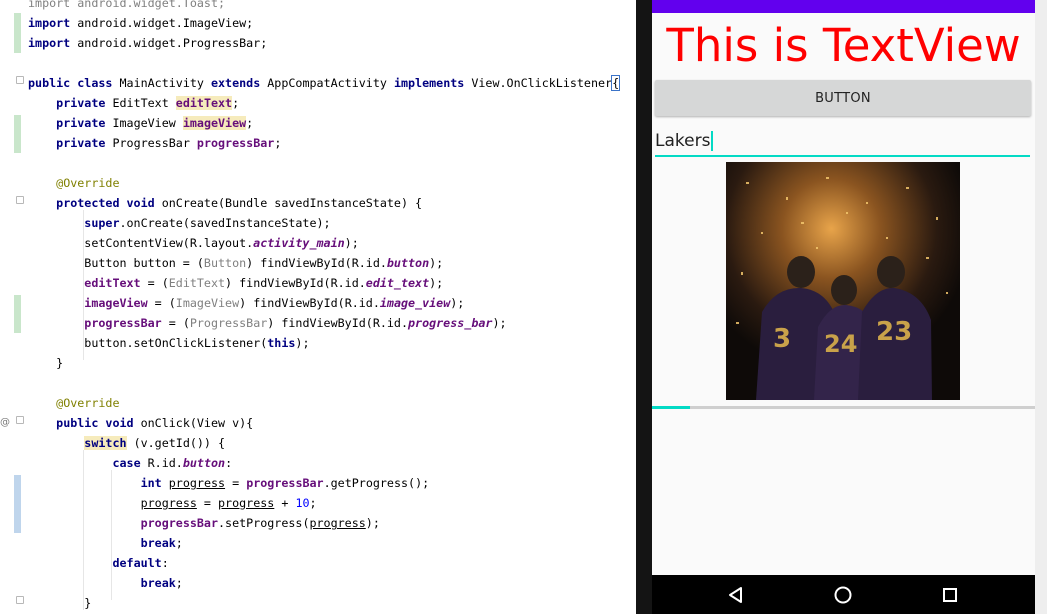 The width and height of the screenshot is (1047, 614). I want to click on main-button: BUTTON, so click(843, 98).